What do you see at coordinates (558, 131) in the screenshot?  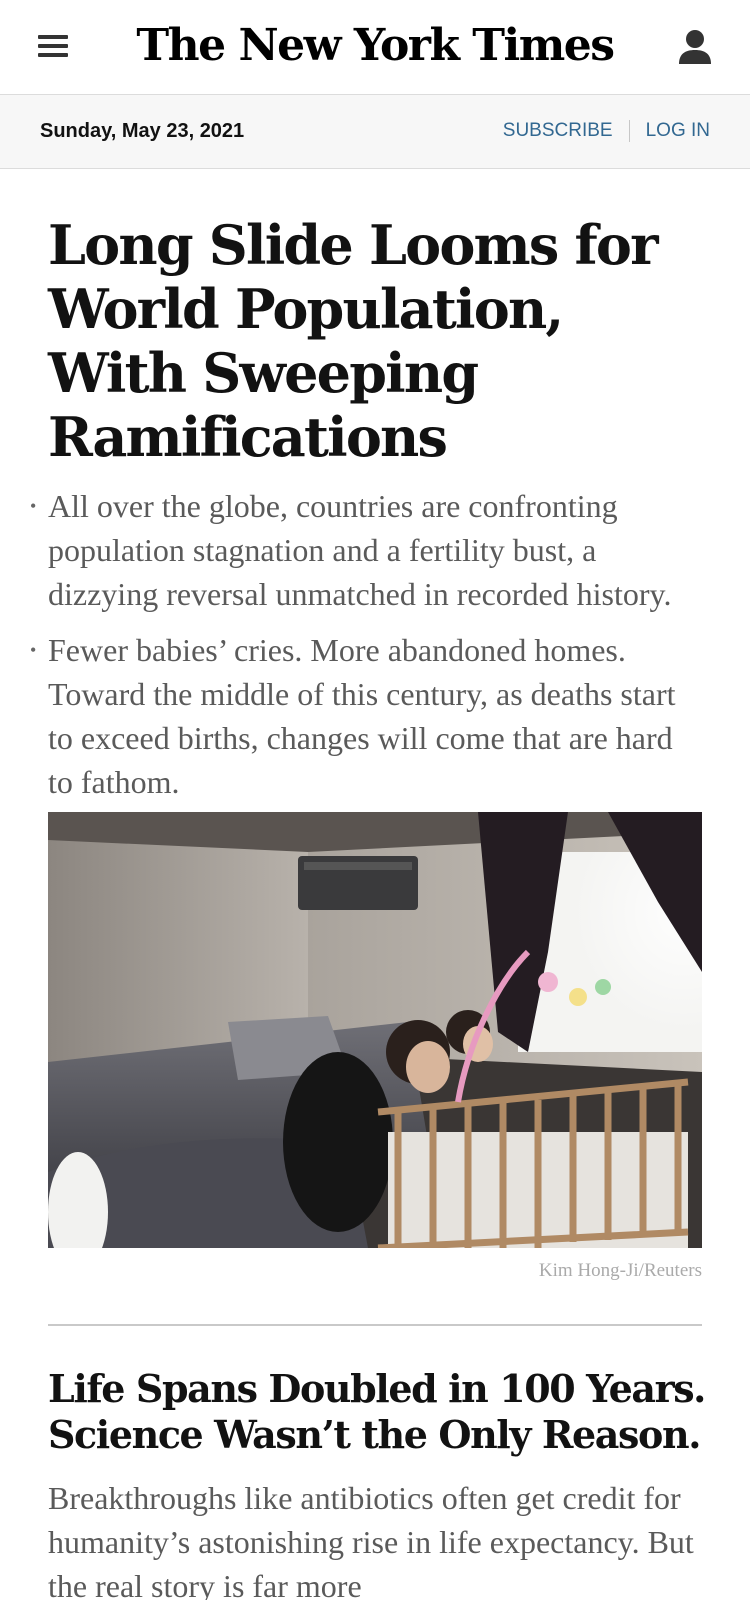 I see `subscribe-link: SUBSCRIBE` at bounding box center [558, 131].